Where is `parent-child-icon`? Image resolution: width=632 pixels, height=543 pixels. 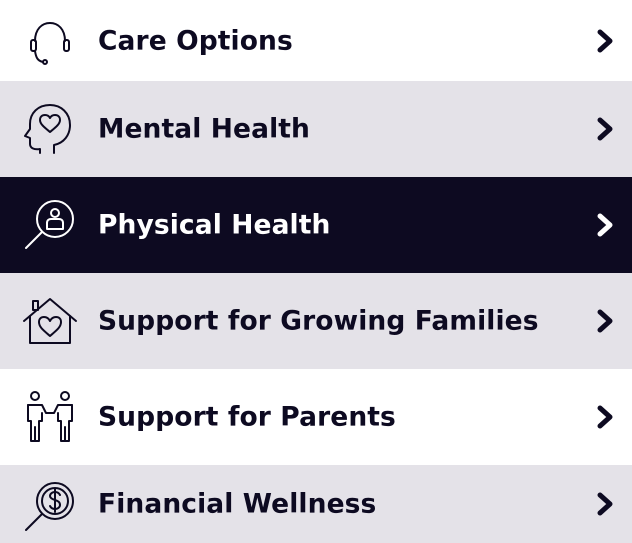
parent-child-icon is located at coordinates (50, 417).